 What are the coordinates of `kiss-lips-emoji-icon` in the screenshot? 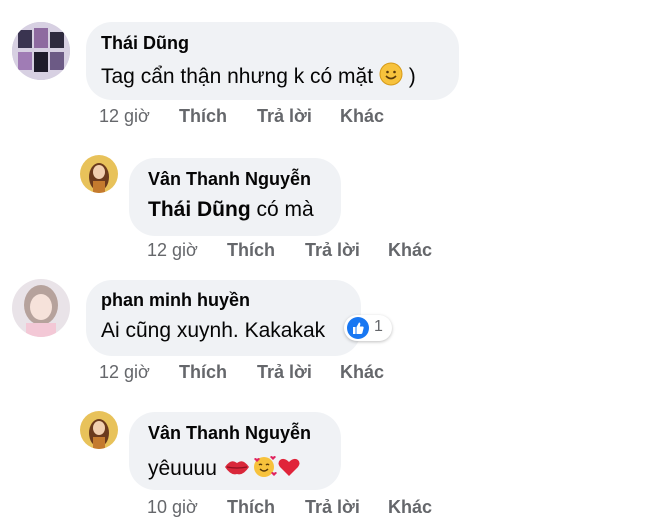 It's located at (237, 470).